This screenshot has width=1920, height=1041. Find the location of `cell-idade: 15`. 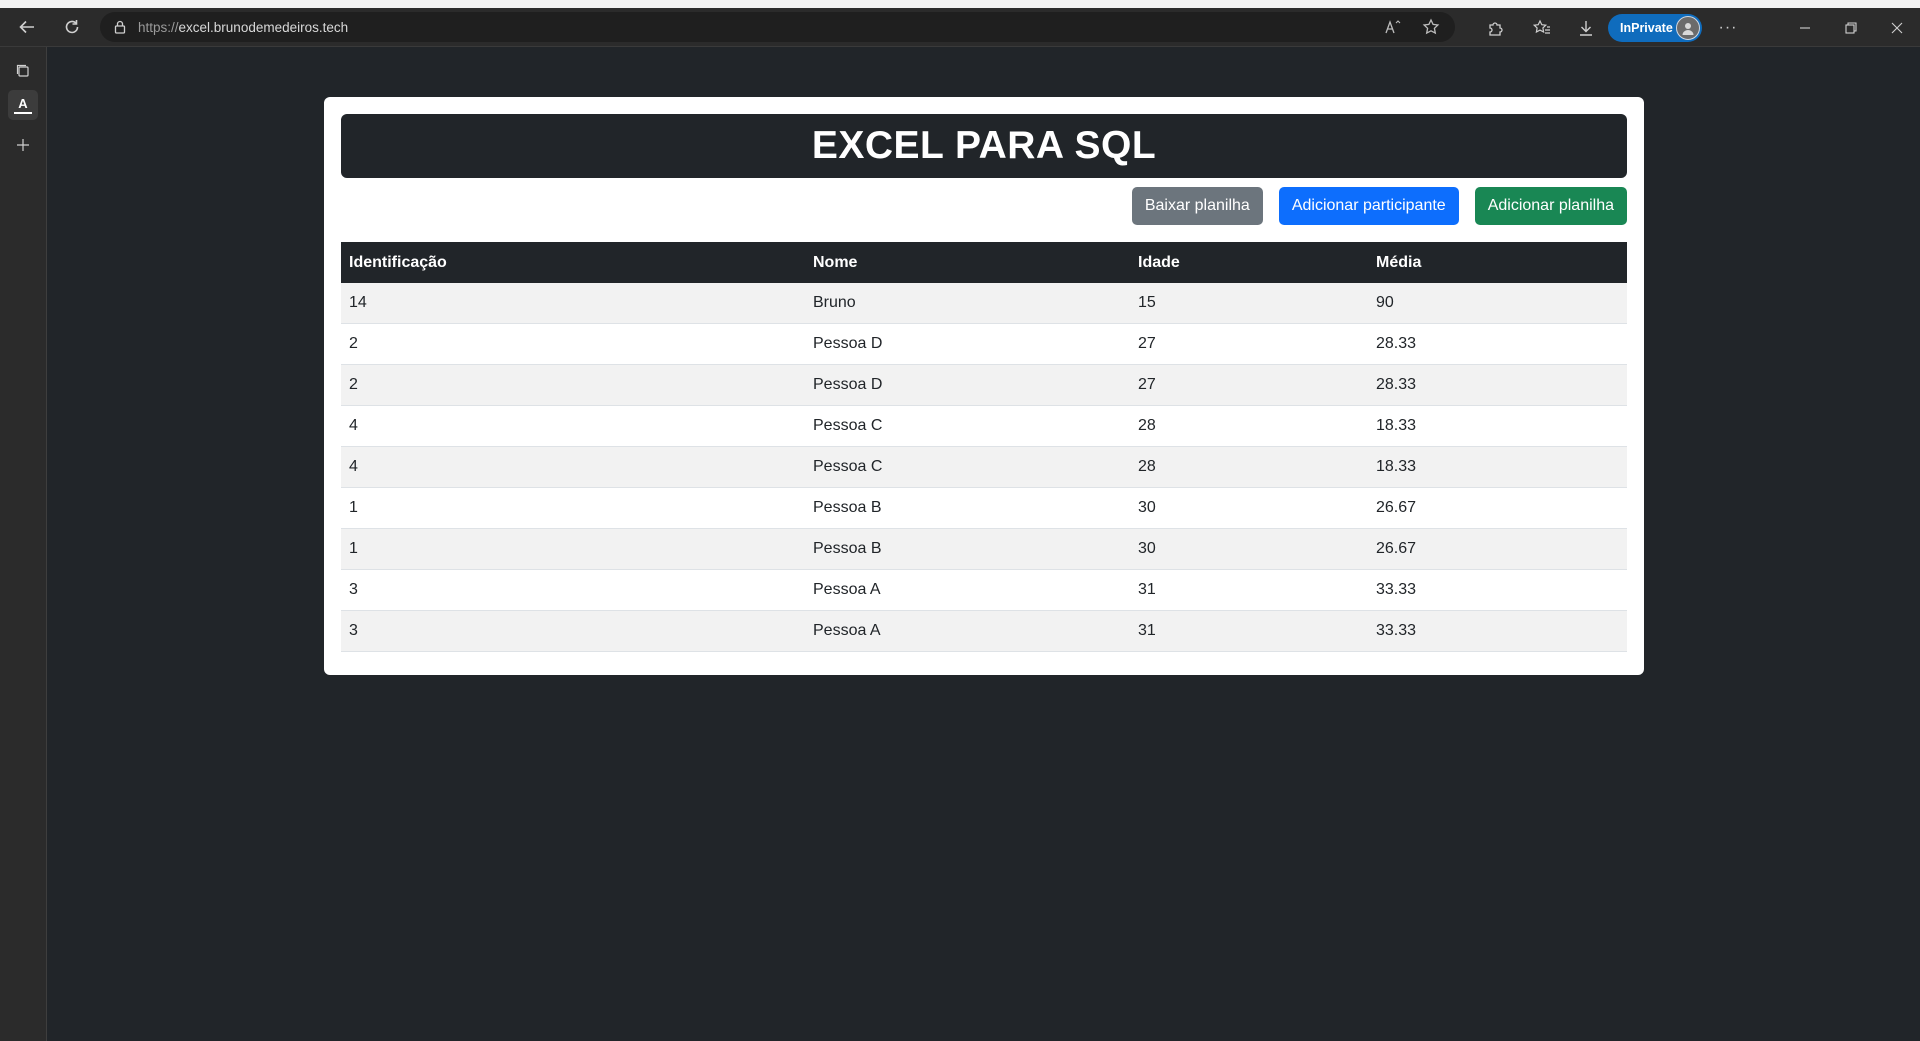

cell-idade: 15 is located at coordinates (1249, 303).